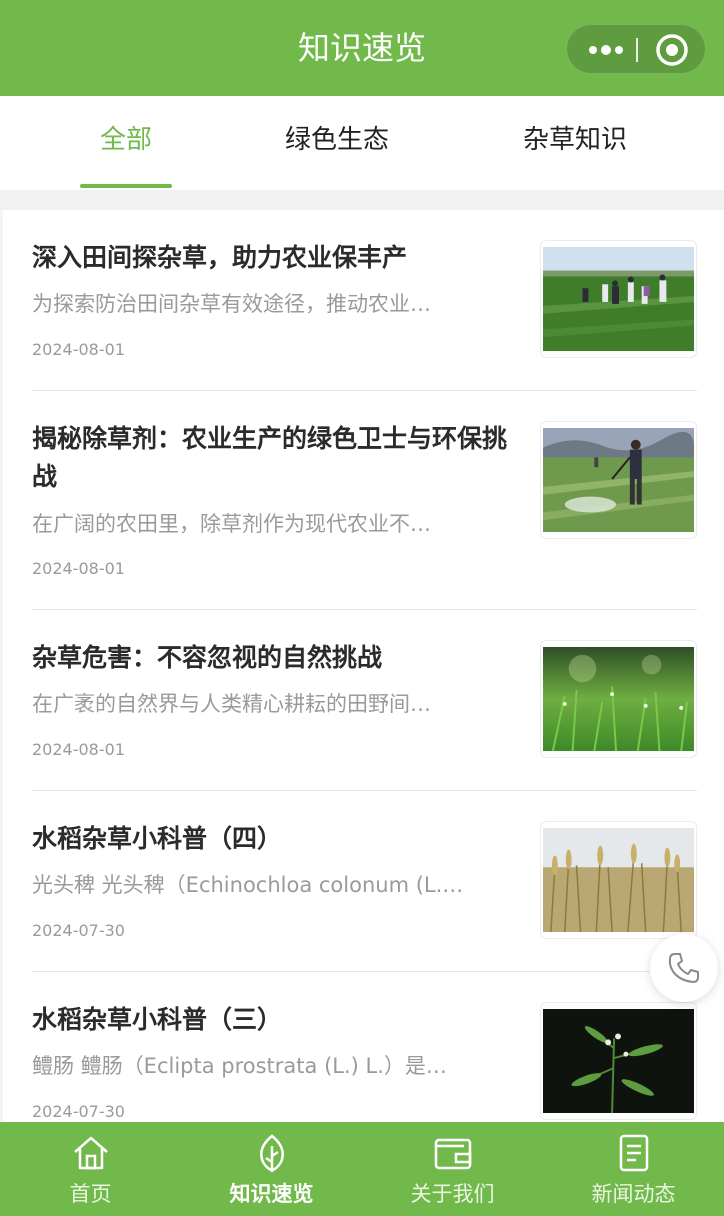 The image size is (724, 1216). What do you see at coordinates (90, 1194) in the screenshot?
I see `tabbar-label: 首页` at bounding box center [90, 1194].